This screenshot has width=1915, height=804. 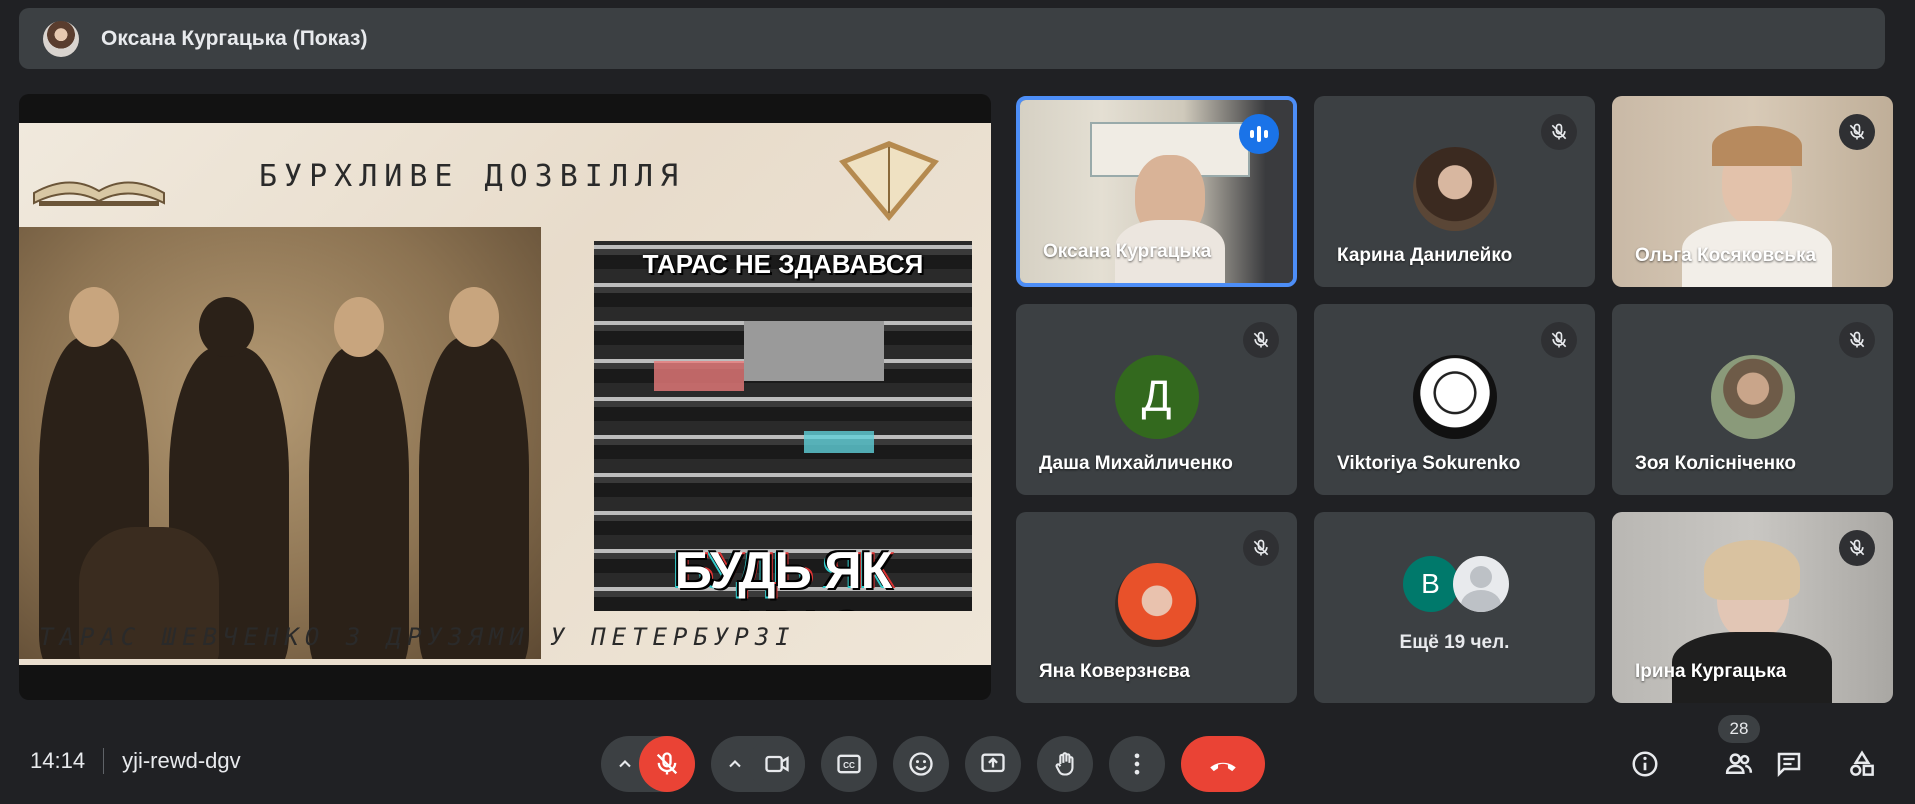 What do you see at coordinates (61, 38) in the screenshot?
I see `presenter-avatar` at bounding box center [61, 38].